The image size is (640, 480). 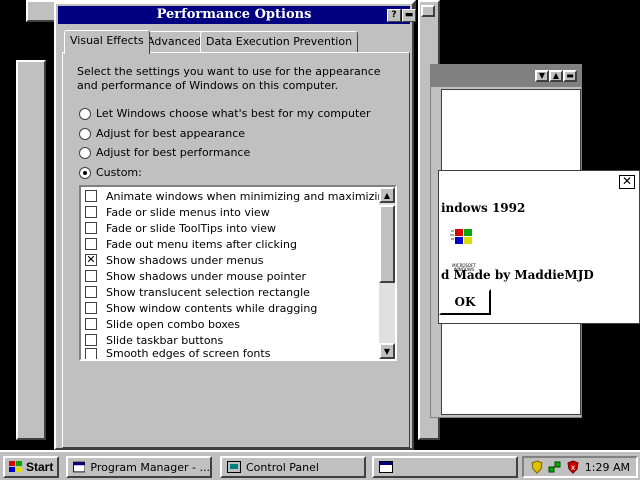 What do you see at coordinates (409, 15) in the screenshot?
I see `close-button: ▬` at bounding box center [409, 15].